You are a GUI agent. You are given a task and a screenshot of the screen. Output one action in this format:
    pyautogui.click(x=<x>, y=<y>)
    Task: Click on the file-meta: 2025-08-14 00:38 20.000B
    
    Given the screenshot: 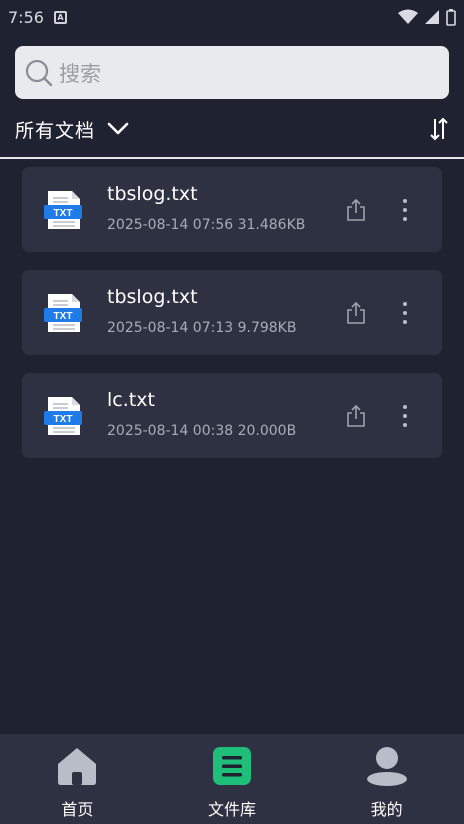 What is the action you would take?
    pyautogui.click(x=202, y=431)
    